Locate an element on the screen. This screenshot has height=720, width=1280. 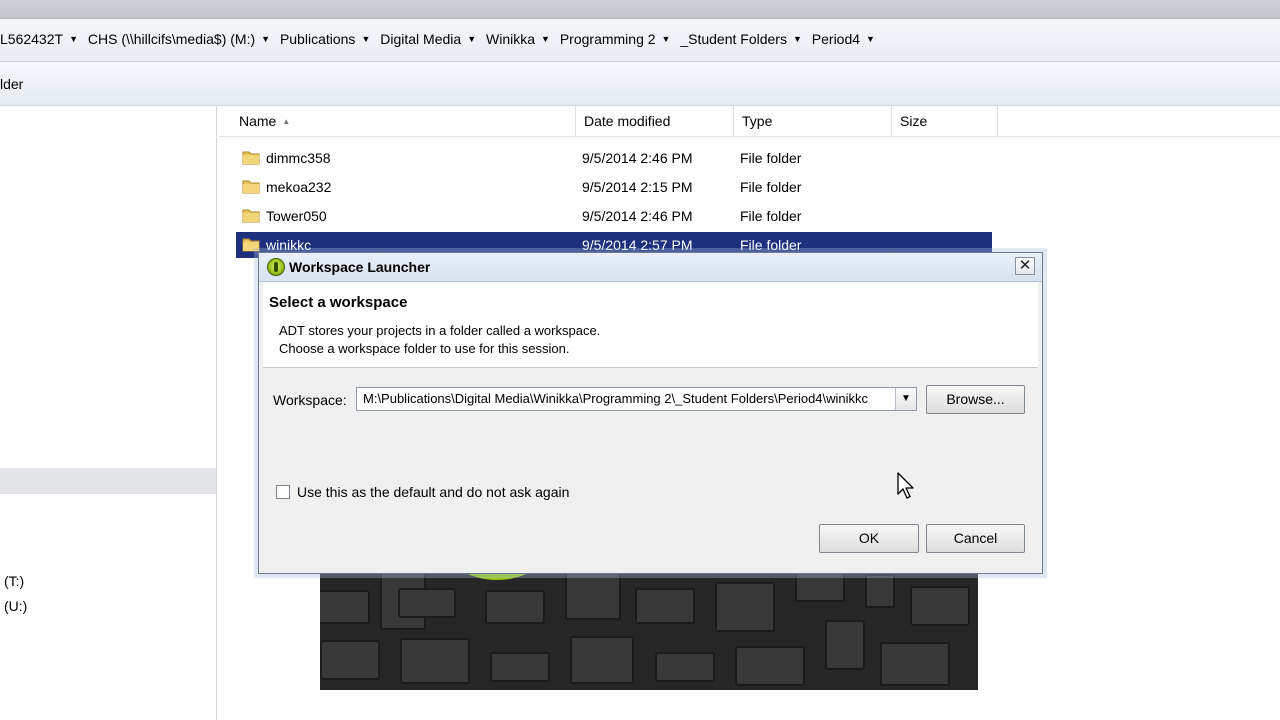
adt-splash-image is located at coordinates (649, 625).